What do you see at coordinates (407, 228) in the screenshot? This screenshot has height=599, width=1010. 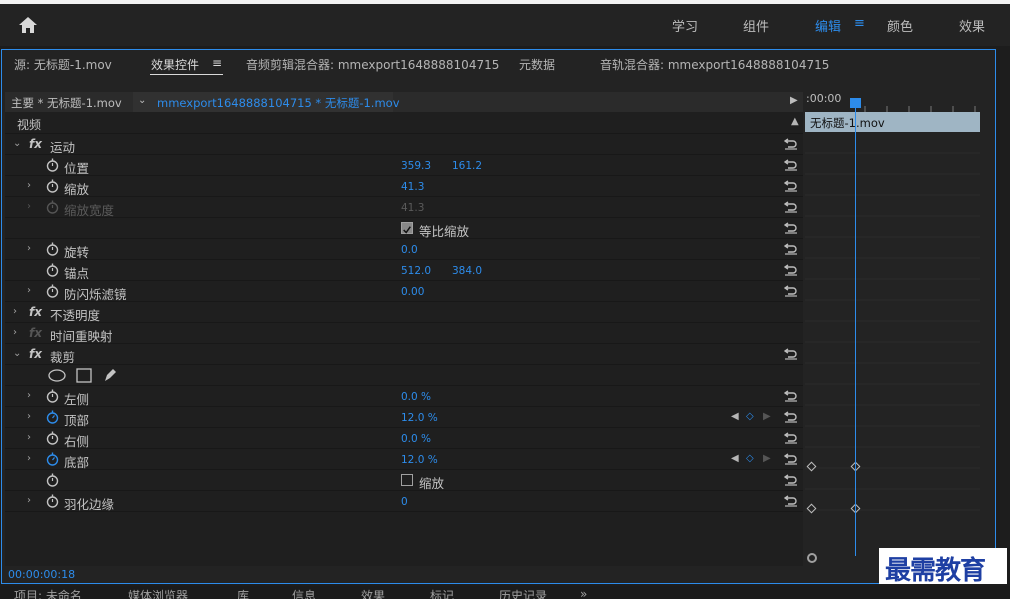 I see `uniform-scale-checkbox` at bounding box center [407, 228].